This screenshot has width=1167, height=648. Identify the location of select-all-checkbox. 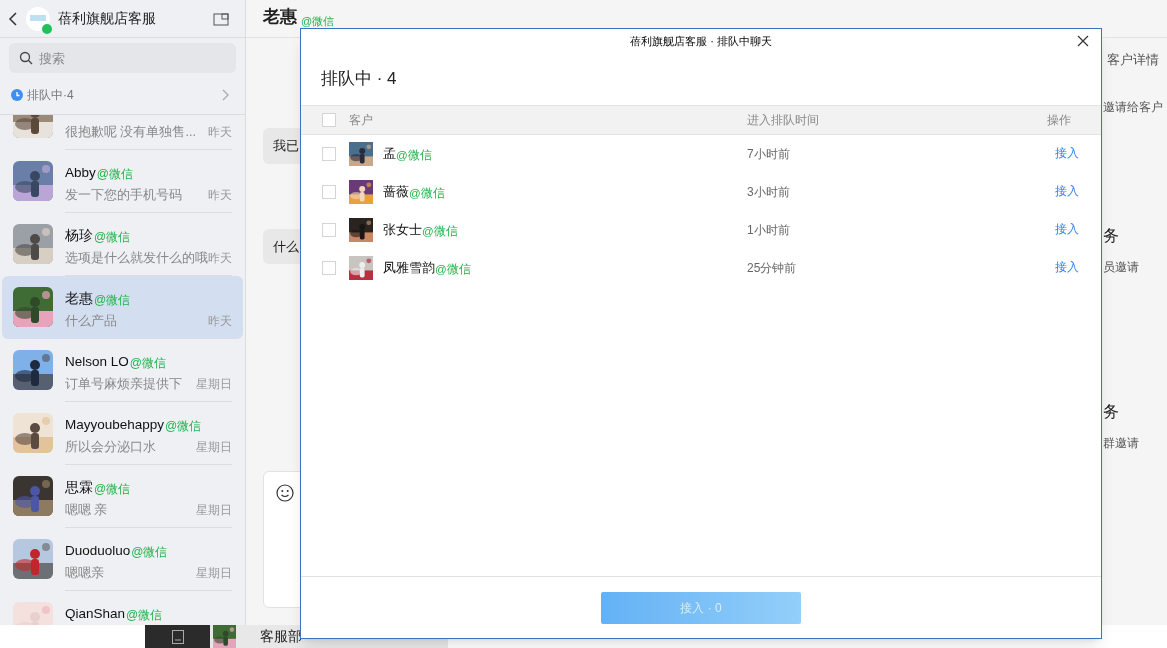
(329, 120).